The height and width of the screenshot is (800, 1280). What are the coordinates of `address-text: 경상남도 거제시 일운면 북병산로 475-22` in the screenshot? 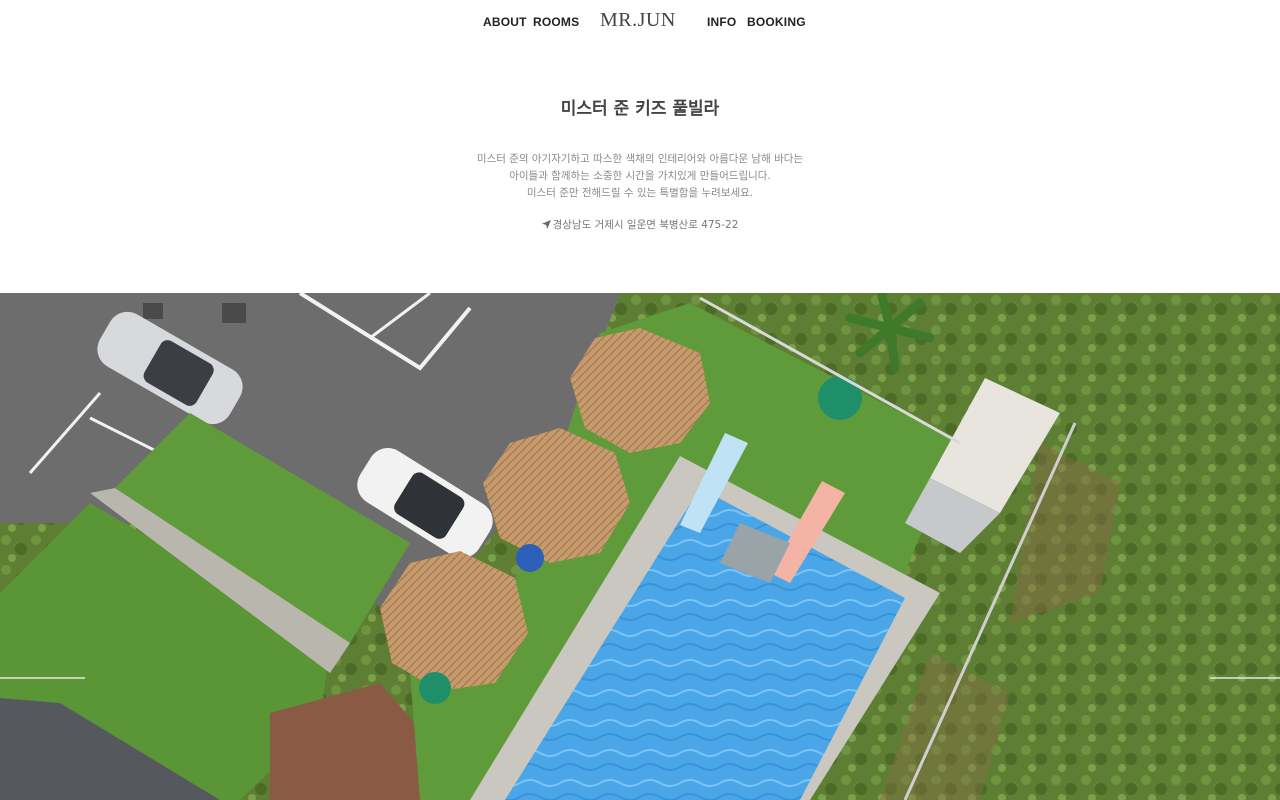 It's located at (645, 225).